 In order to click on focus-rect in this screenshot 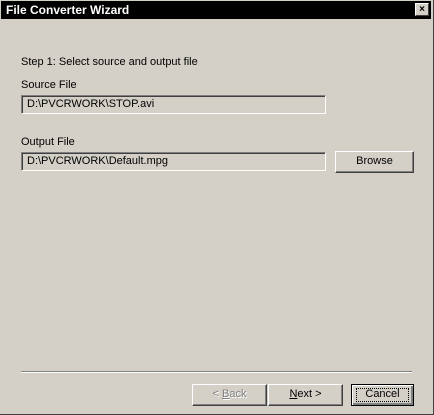, I will do `click(382, 395)`.